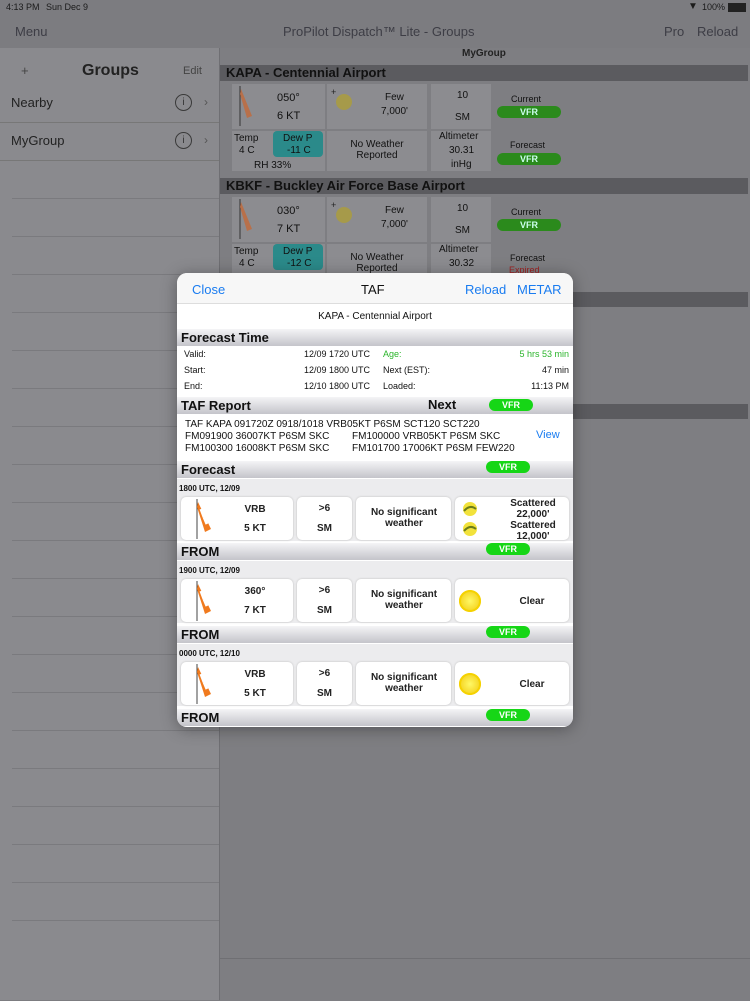 Image resolution: width=750 pixels, height=1001 pixels. What do you see at coordinates (336, 354) in the screenshot?
I see `valid-value: 12/09 1720 UTC` at bounding box center [336, 354].